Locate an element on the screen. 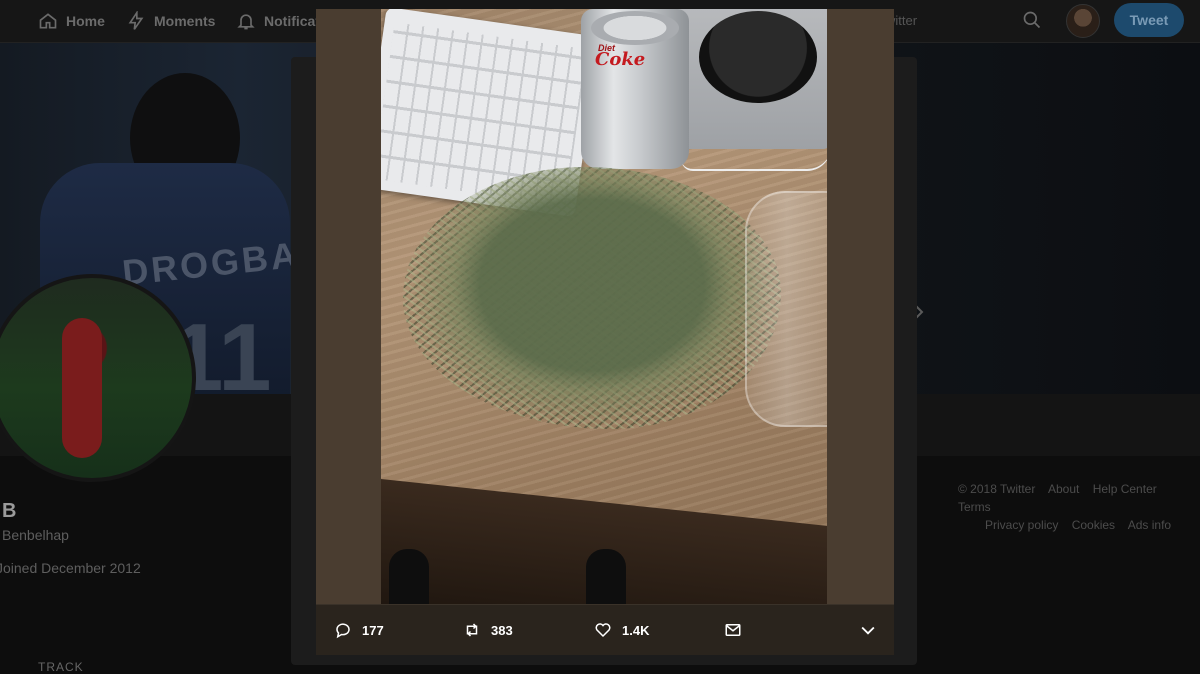  chevron-down-icon is located at coordinates (868, 630).